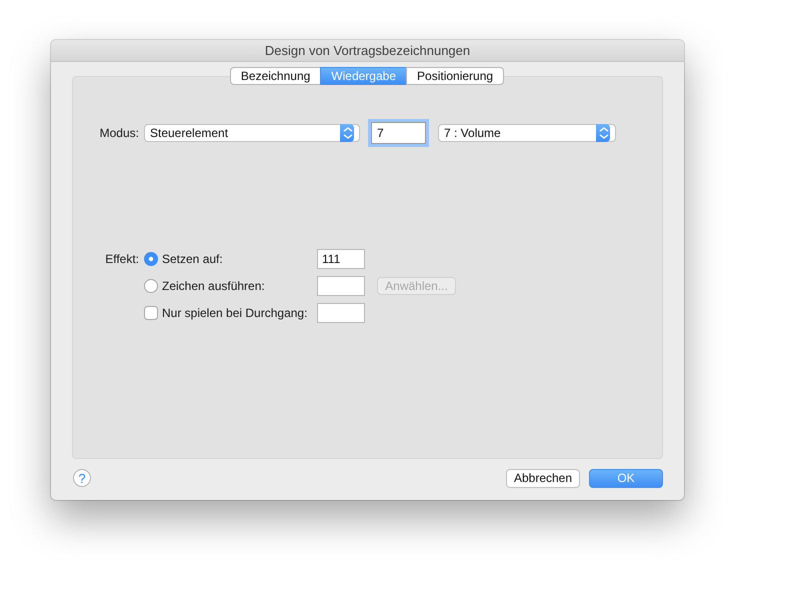 This screenshot has width=797, height=603. Describe the element at coordinates (367, 50) in the screenshot. I see `window-title: Design von Vortragsbezeichnungen` at that location.